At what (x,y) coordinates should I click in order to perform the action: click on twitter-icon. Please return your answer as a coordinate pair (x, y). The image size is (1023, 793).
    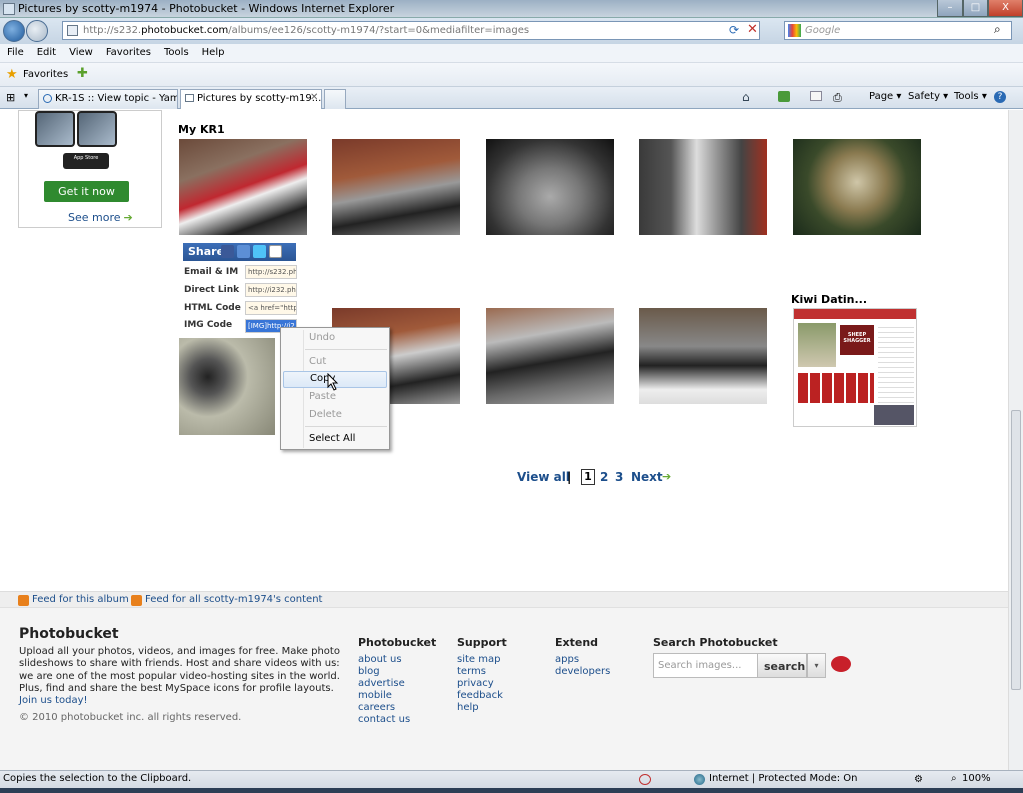
    Looking at the image, I should click on (259, 251).